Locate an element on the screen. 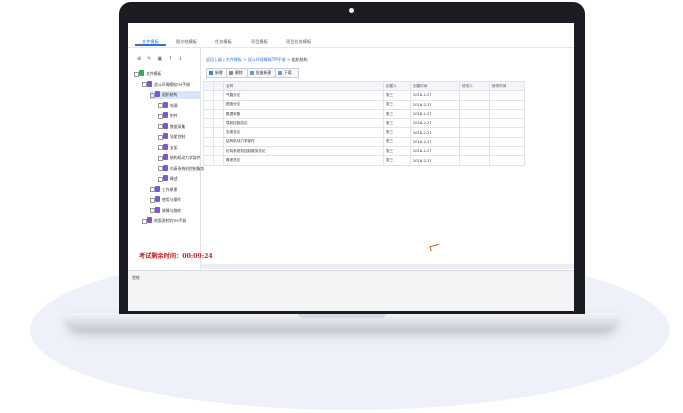 Image resolution: width=683 pixels, height=413 pixels. table-row: 图液分论 张三 2018-2-27 is located at coordinates (364, 104).